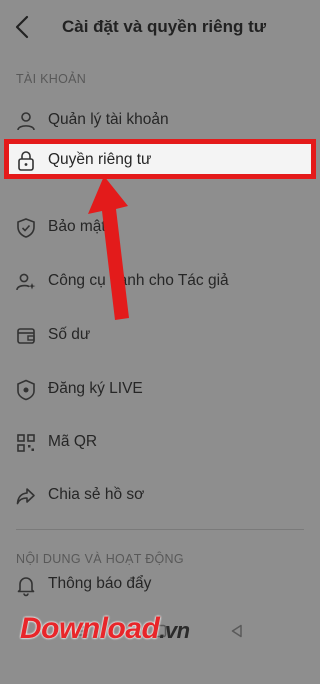  Describe the element at coordinates (26, 161) in the screenshot. I see `lock-icon` at that location.